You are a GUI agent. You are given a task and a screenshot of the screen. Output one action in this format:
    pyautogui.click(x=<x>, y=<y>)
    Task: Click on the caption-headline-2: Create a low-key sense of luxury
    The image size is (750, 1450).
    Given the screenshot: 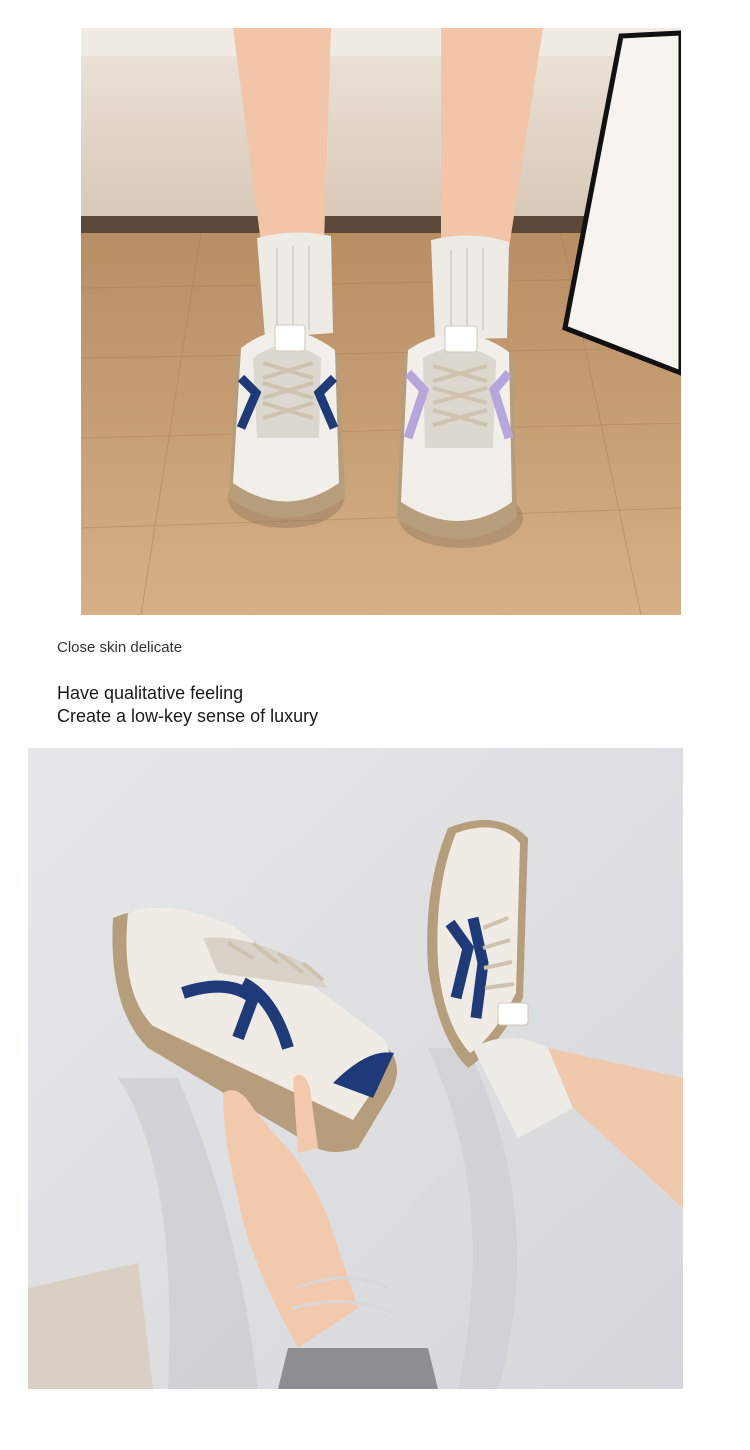 What is the action you would take?
    pyautogui.click(x=188, y=716)
    